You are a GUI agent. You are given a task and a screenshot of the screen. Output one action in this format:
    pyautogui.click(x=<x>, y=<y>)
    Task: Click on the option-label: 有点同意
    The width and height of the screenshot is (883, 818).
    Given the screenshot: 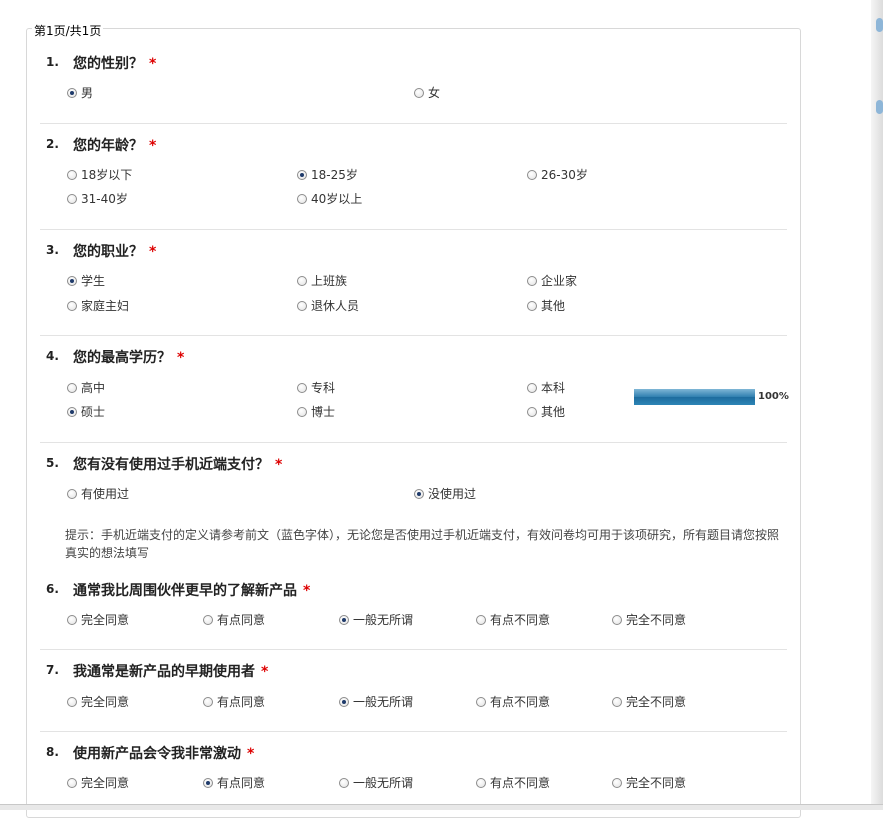 What is the action you would take?
    pyautogui.click(x=241, y=702)
    